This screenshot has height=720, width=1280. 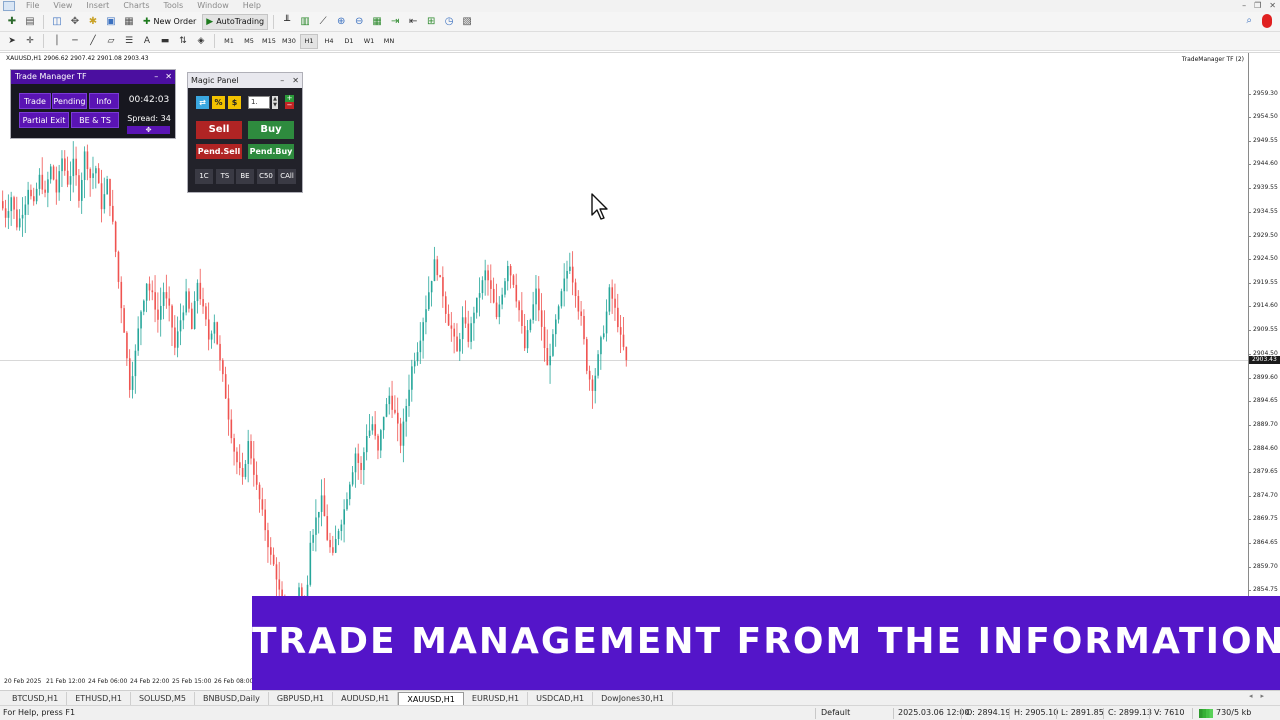 I want to click on timeframe-m30: M30, so click(x=289, y=41).